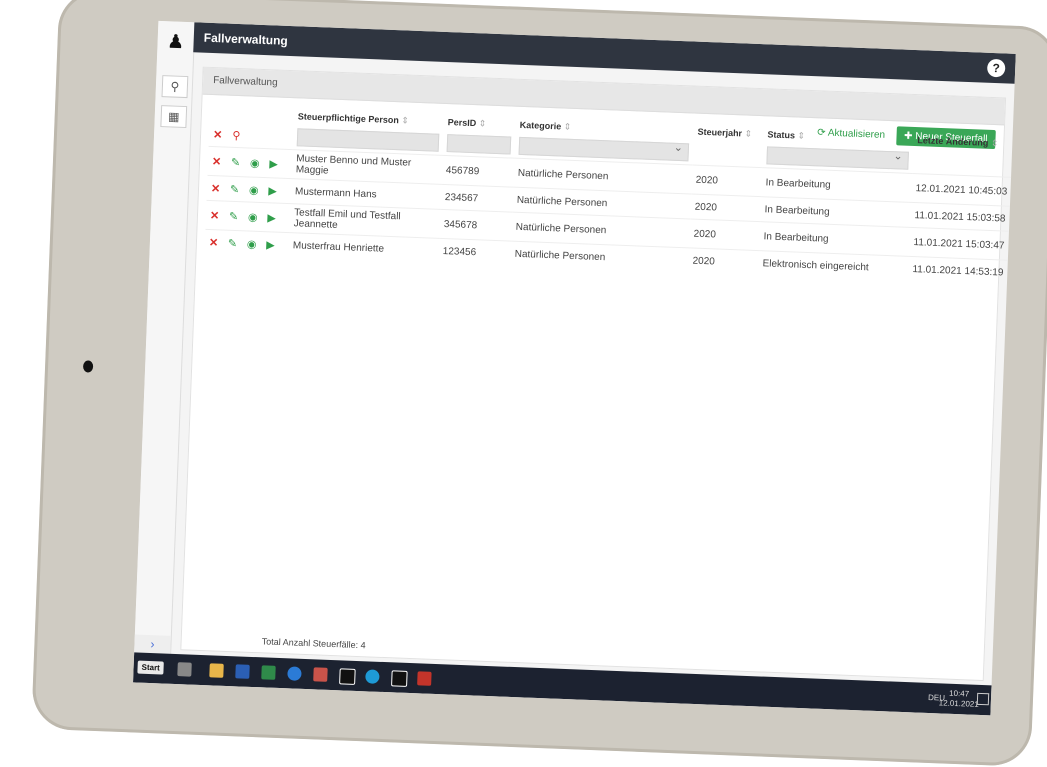 Image resolution: width=1047 pixels, height=767 pixels. Describe the element at coordinates (477, 198) in the screenshot. I see `cell-persid: 234567` at that location.